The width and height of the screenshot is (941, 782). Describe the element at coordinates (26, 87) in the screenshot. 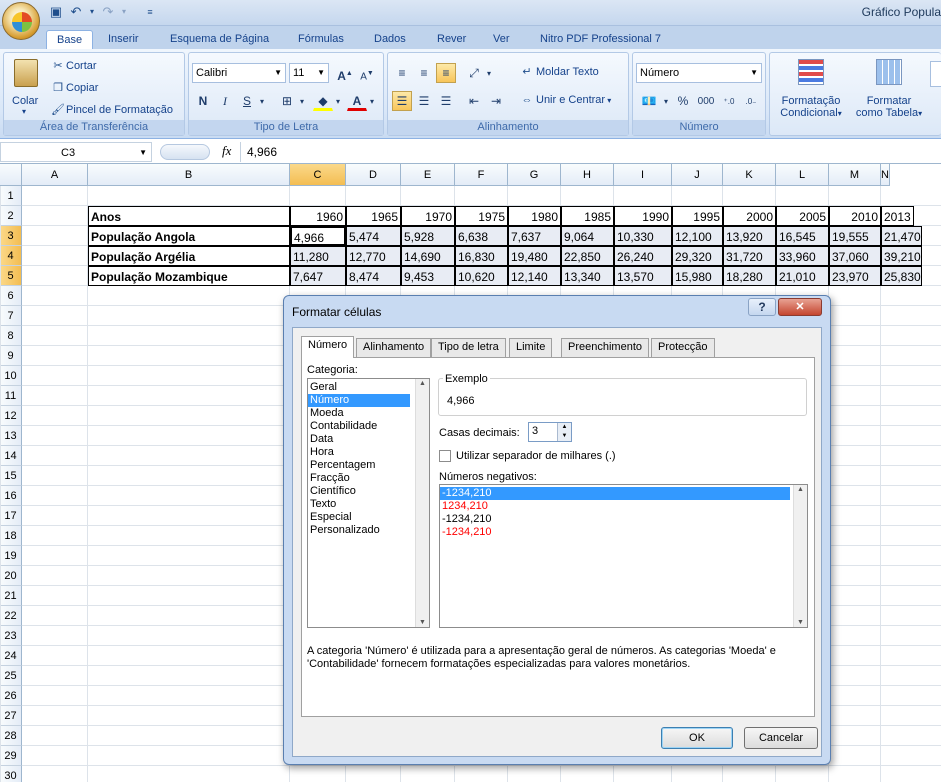

I see `paste-button: Colar ▾` at that location.